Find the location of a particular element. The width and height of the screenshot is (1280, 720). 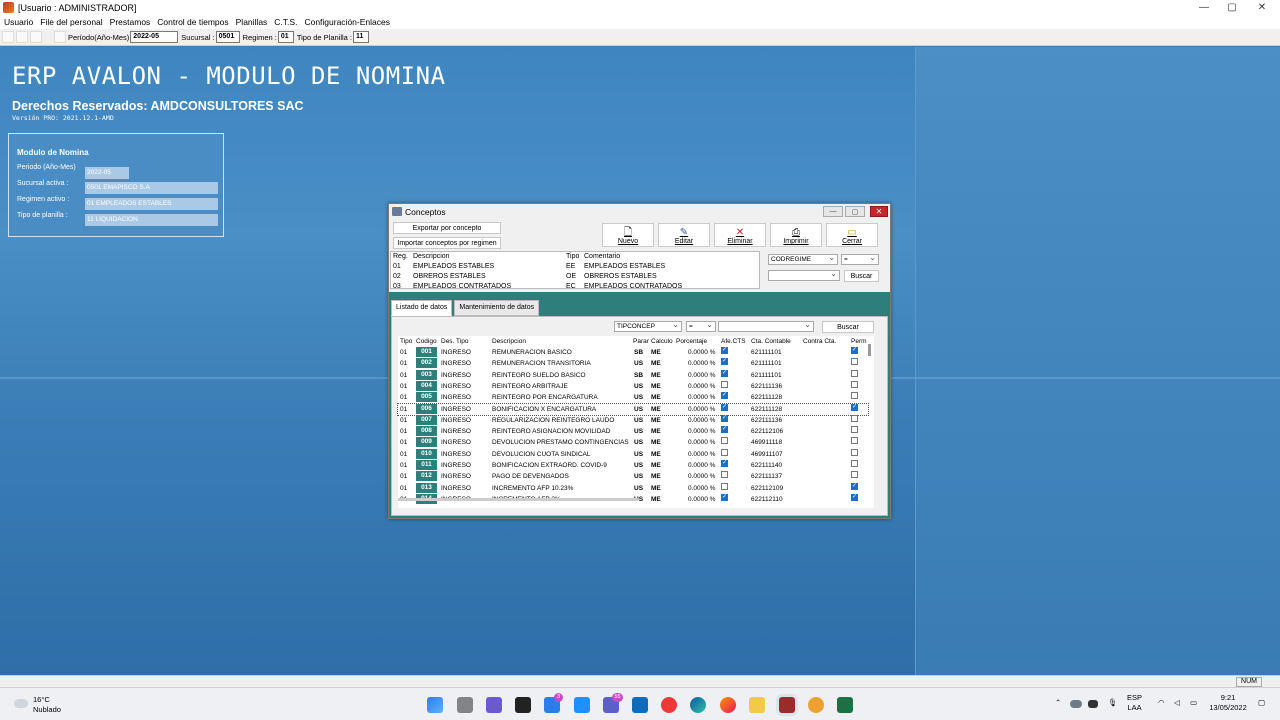

eliminar-button: ✕ Eliminar is located at coordinates (740, 235).